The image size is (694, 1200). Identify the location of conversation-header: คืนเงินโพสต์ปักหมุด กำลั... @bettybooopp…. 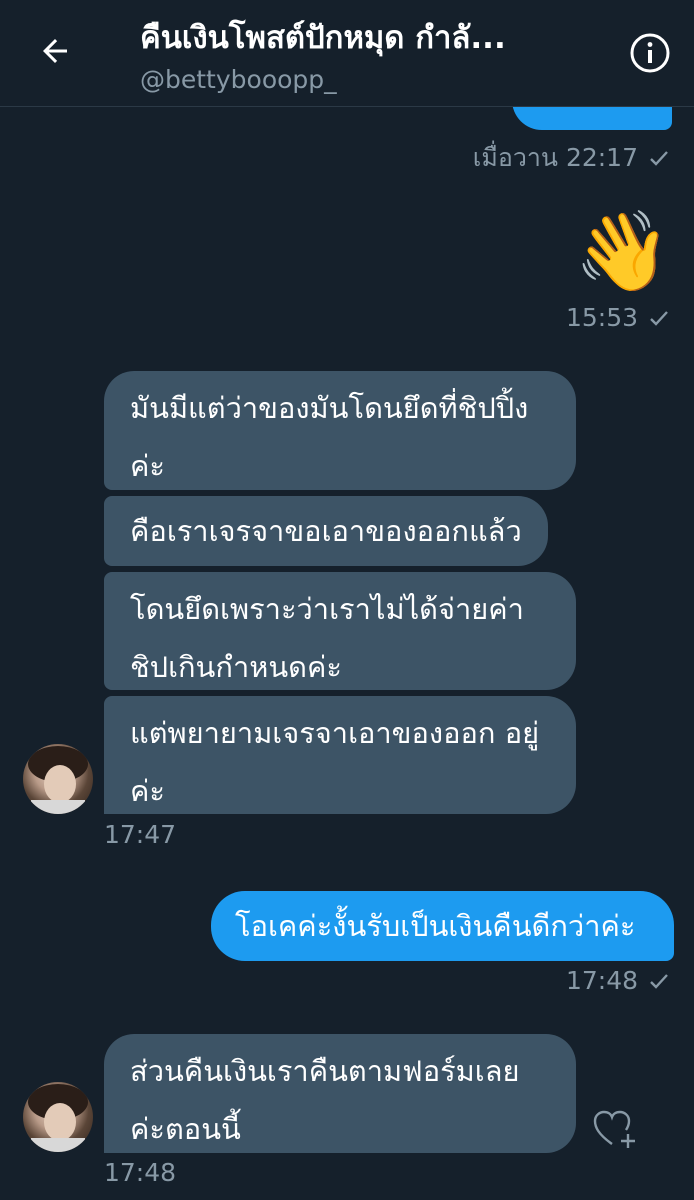
(347, 53).